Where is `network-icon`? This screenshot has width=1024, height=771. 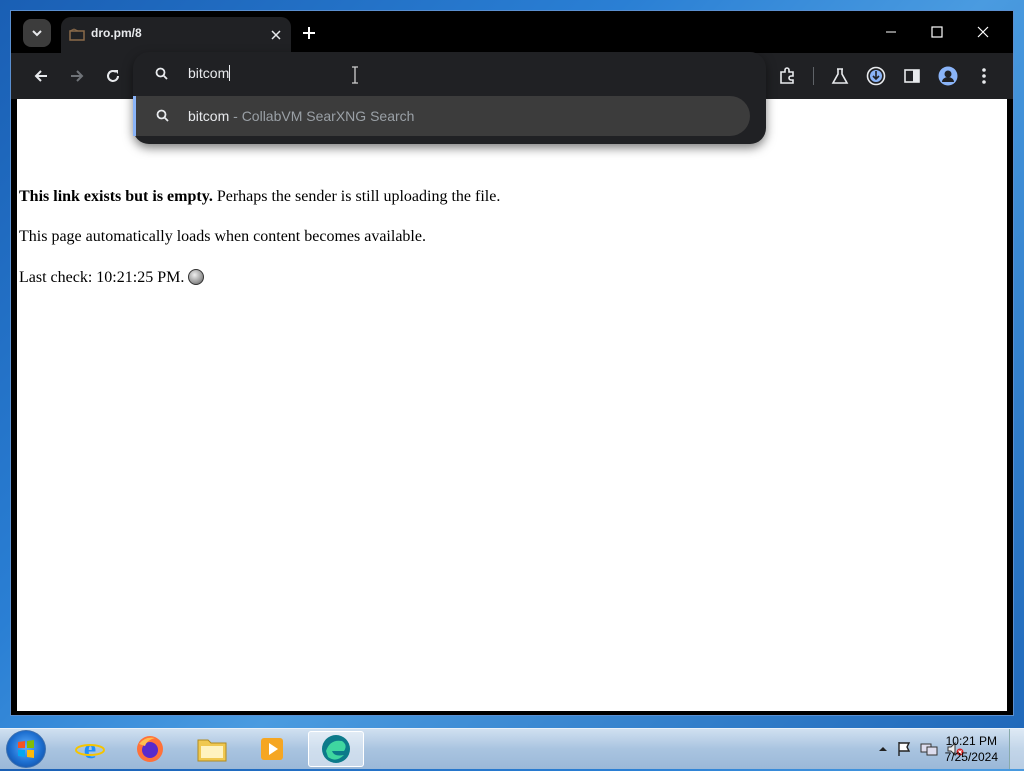
network-icon is located at coordinates (929, 749).